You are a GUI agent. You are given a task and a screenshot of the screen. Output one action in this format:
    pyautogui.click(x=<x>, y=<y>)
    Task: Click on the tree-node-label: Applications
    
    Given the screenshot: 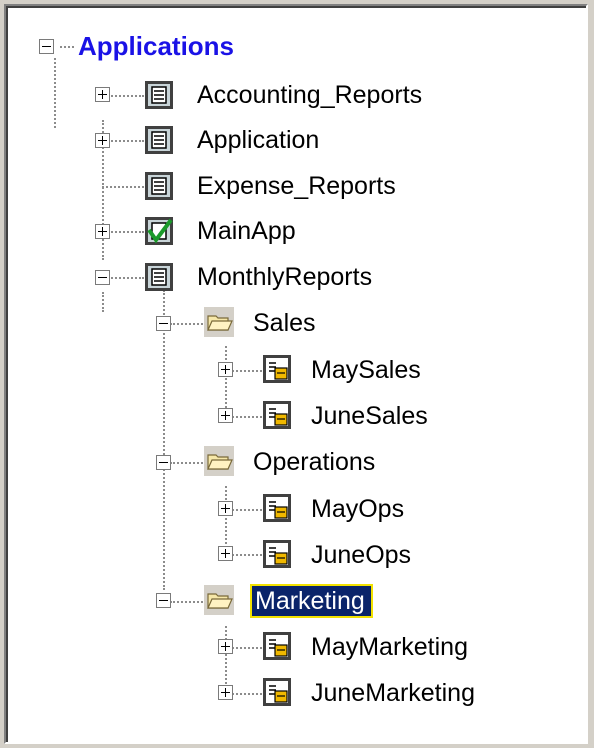 What is the action you would take?
    pyautogui.click(x=156, y=46)
    